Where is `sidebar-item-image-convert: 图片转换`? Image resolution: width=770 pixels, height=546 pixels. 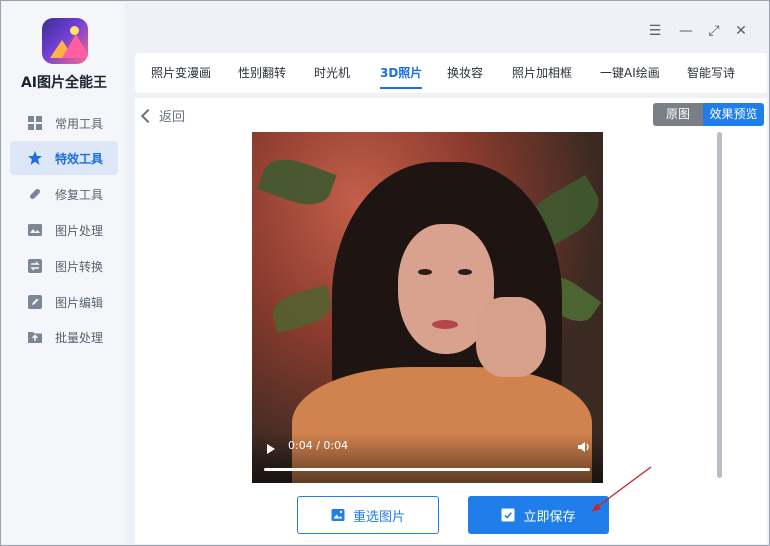 sidebar-item-image-convert: 图片转换 is located at coordinates (64, 266).